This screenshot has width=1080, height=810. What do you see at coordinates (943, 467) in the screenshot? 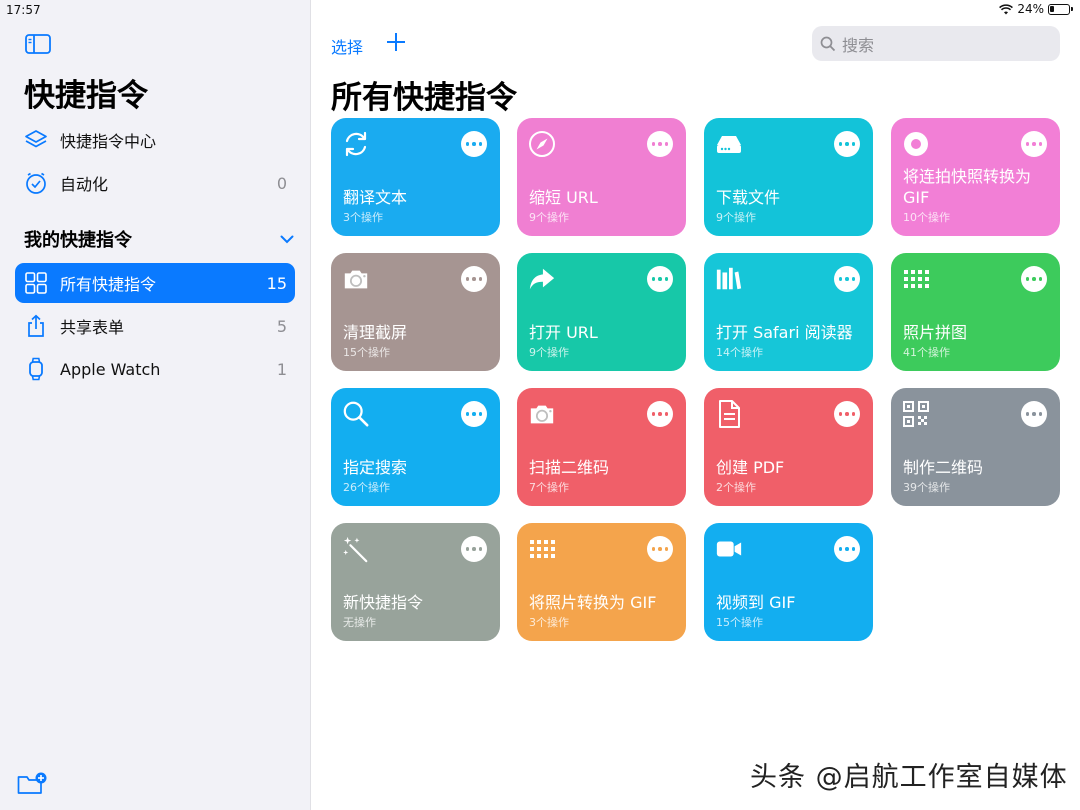
I see `shortcut-name: 制作二维码` at bounding box center [943, 467].